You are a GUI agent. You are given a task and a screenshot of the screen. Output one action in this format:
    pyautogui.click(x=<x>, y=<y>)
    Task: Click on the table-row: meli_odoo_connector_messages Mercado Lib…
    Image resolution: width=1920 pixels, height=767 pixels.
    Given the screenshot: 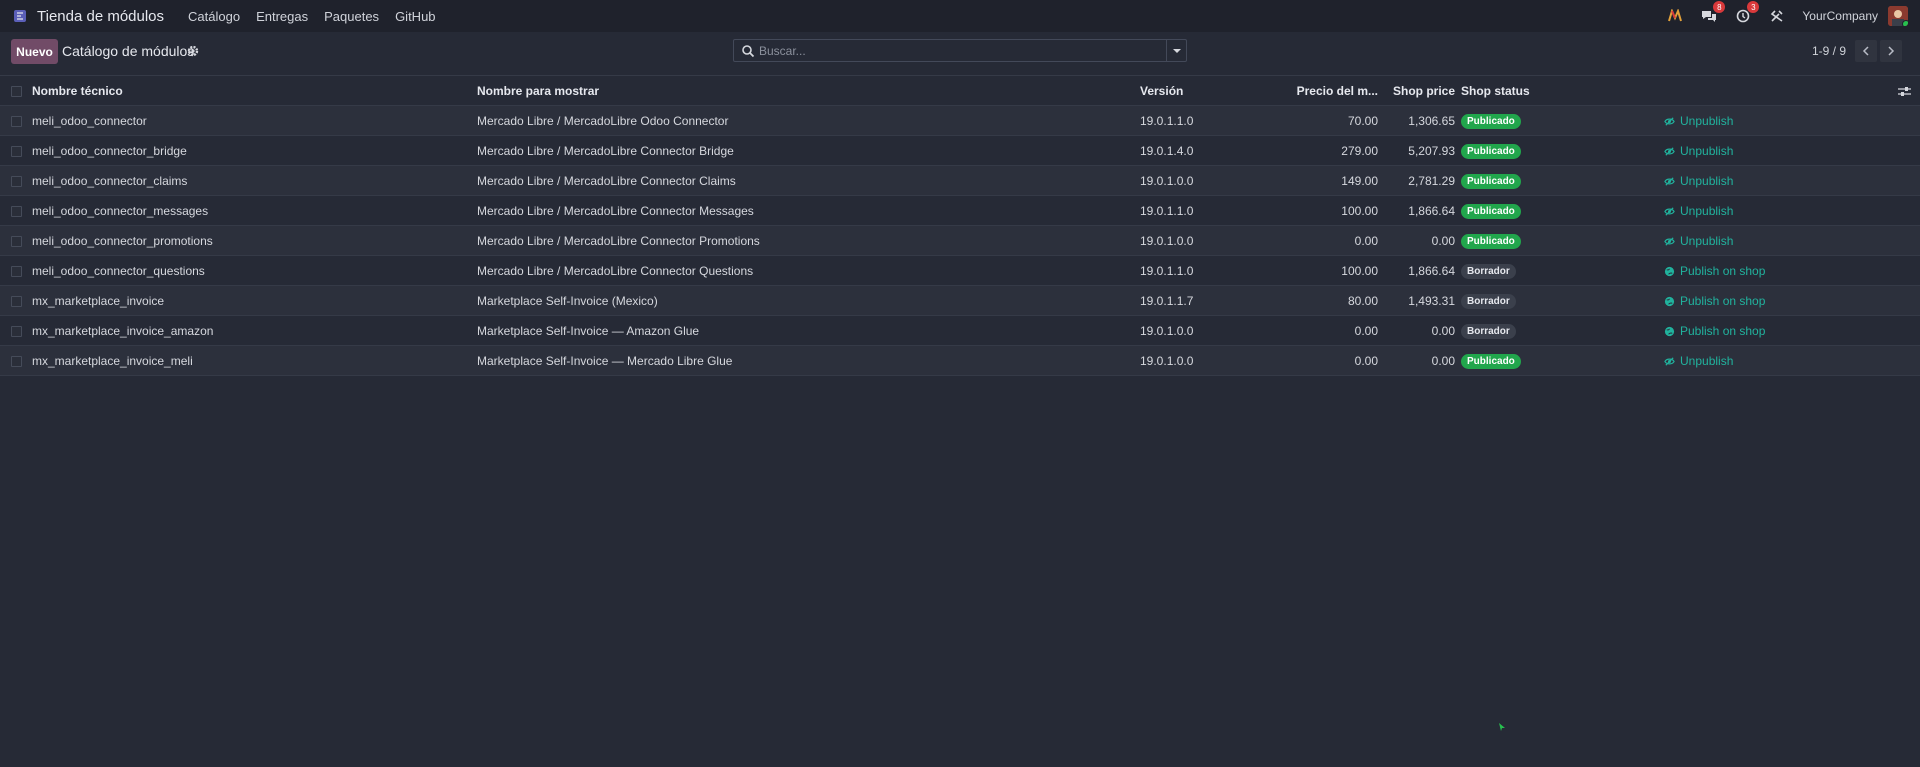 What is the action you would take?
    pyautogui.click(x=960, y=211)
    